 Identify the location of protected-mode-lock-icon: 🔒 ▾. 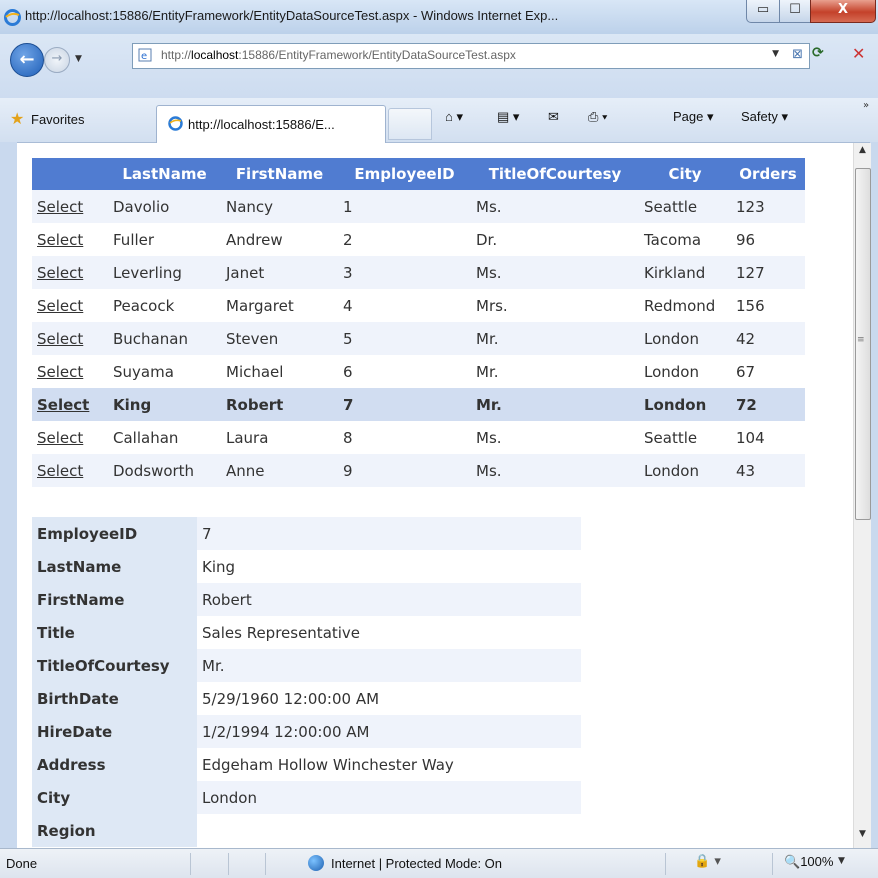
(707, 861).